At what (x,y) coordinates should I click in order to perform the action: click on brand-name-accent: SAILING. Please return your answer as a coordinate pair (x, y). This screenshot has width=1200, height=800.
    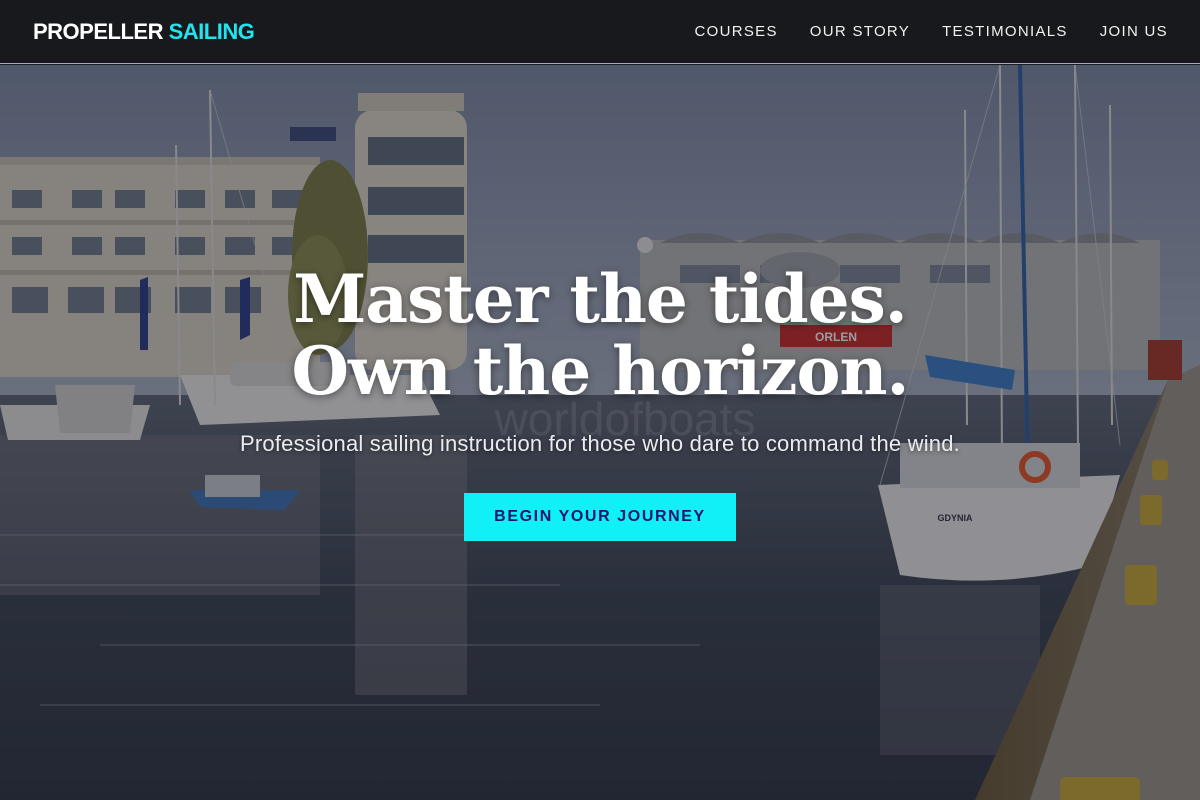
    Looking at the image, I should click on (211, 31).